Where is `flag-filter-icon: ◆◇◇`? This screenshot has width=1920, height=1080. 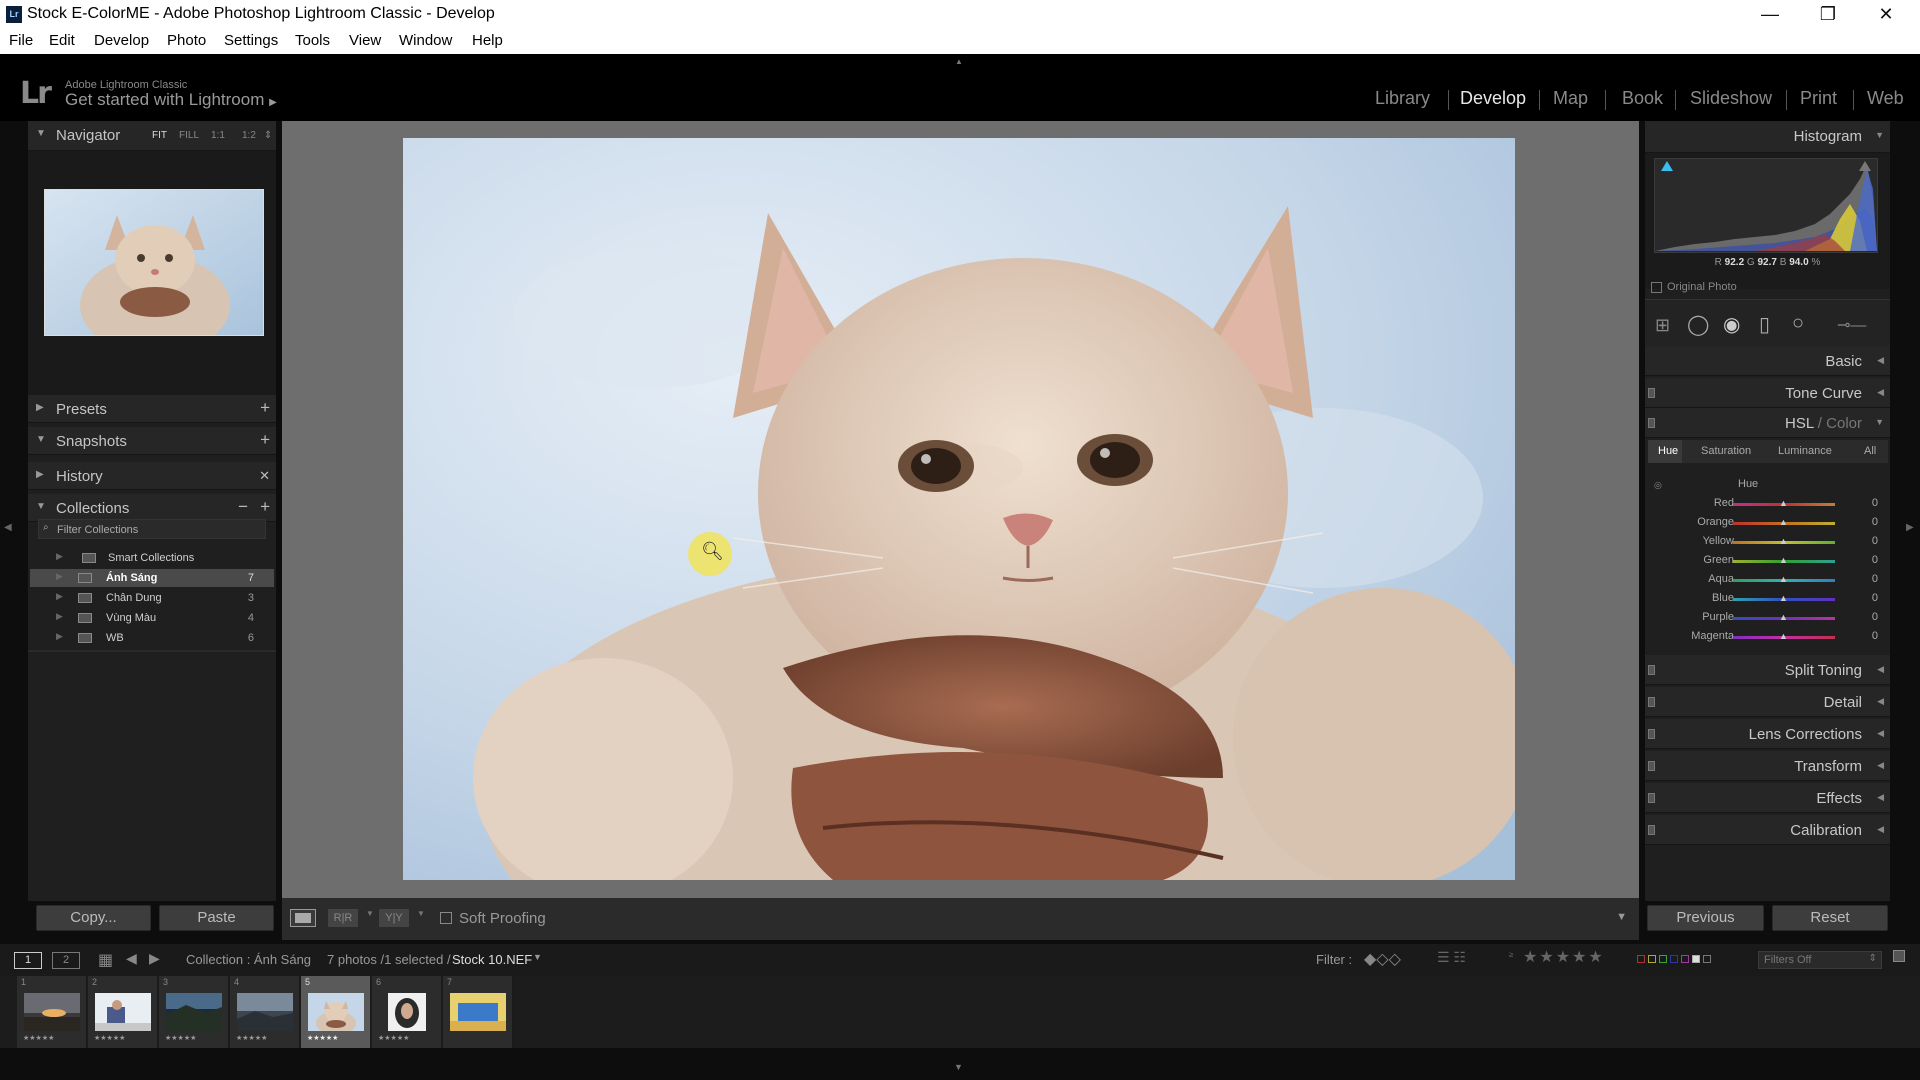
flag-filter-icon: ◆◇◇ is located at coordinates (1382, 959).